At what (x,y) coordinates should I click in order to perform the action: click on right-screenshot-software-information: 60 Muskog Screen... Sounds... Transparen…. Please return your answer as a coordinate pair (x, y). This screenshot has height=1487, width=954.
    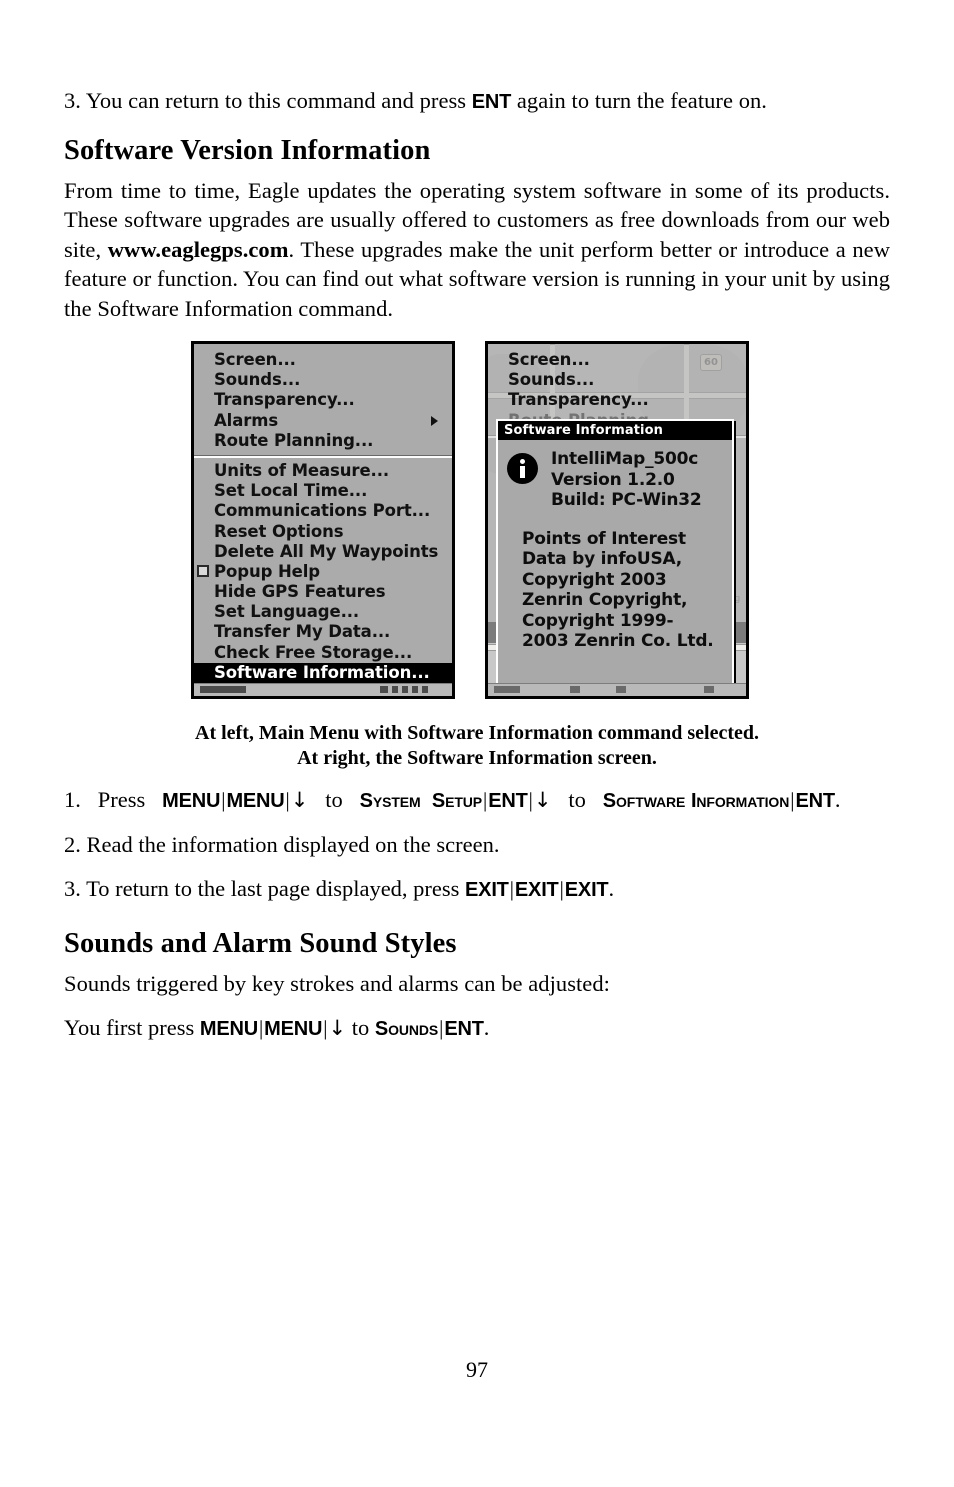
    Looking at the image, I should click on (617, 520).